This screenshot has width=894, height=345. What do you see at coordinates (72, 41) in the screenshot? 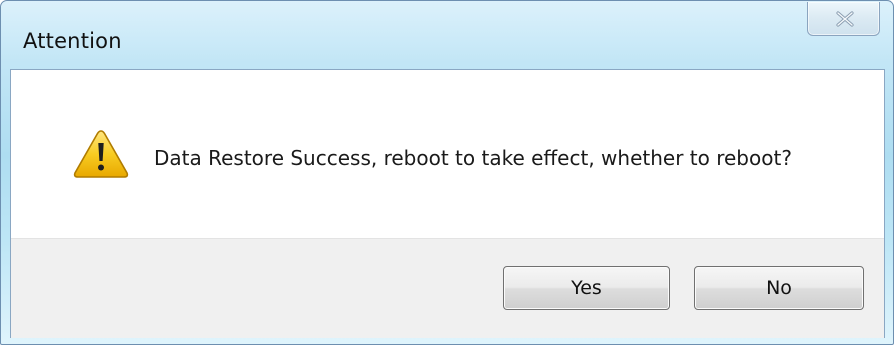
I see `window-title: Attention` at bounding box center [72, 41].